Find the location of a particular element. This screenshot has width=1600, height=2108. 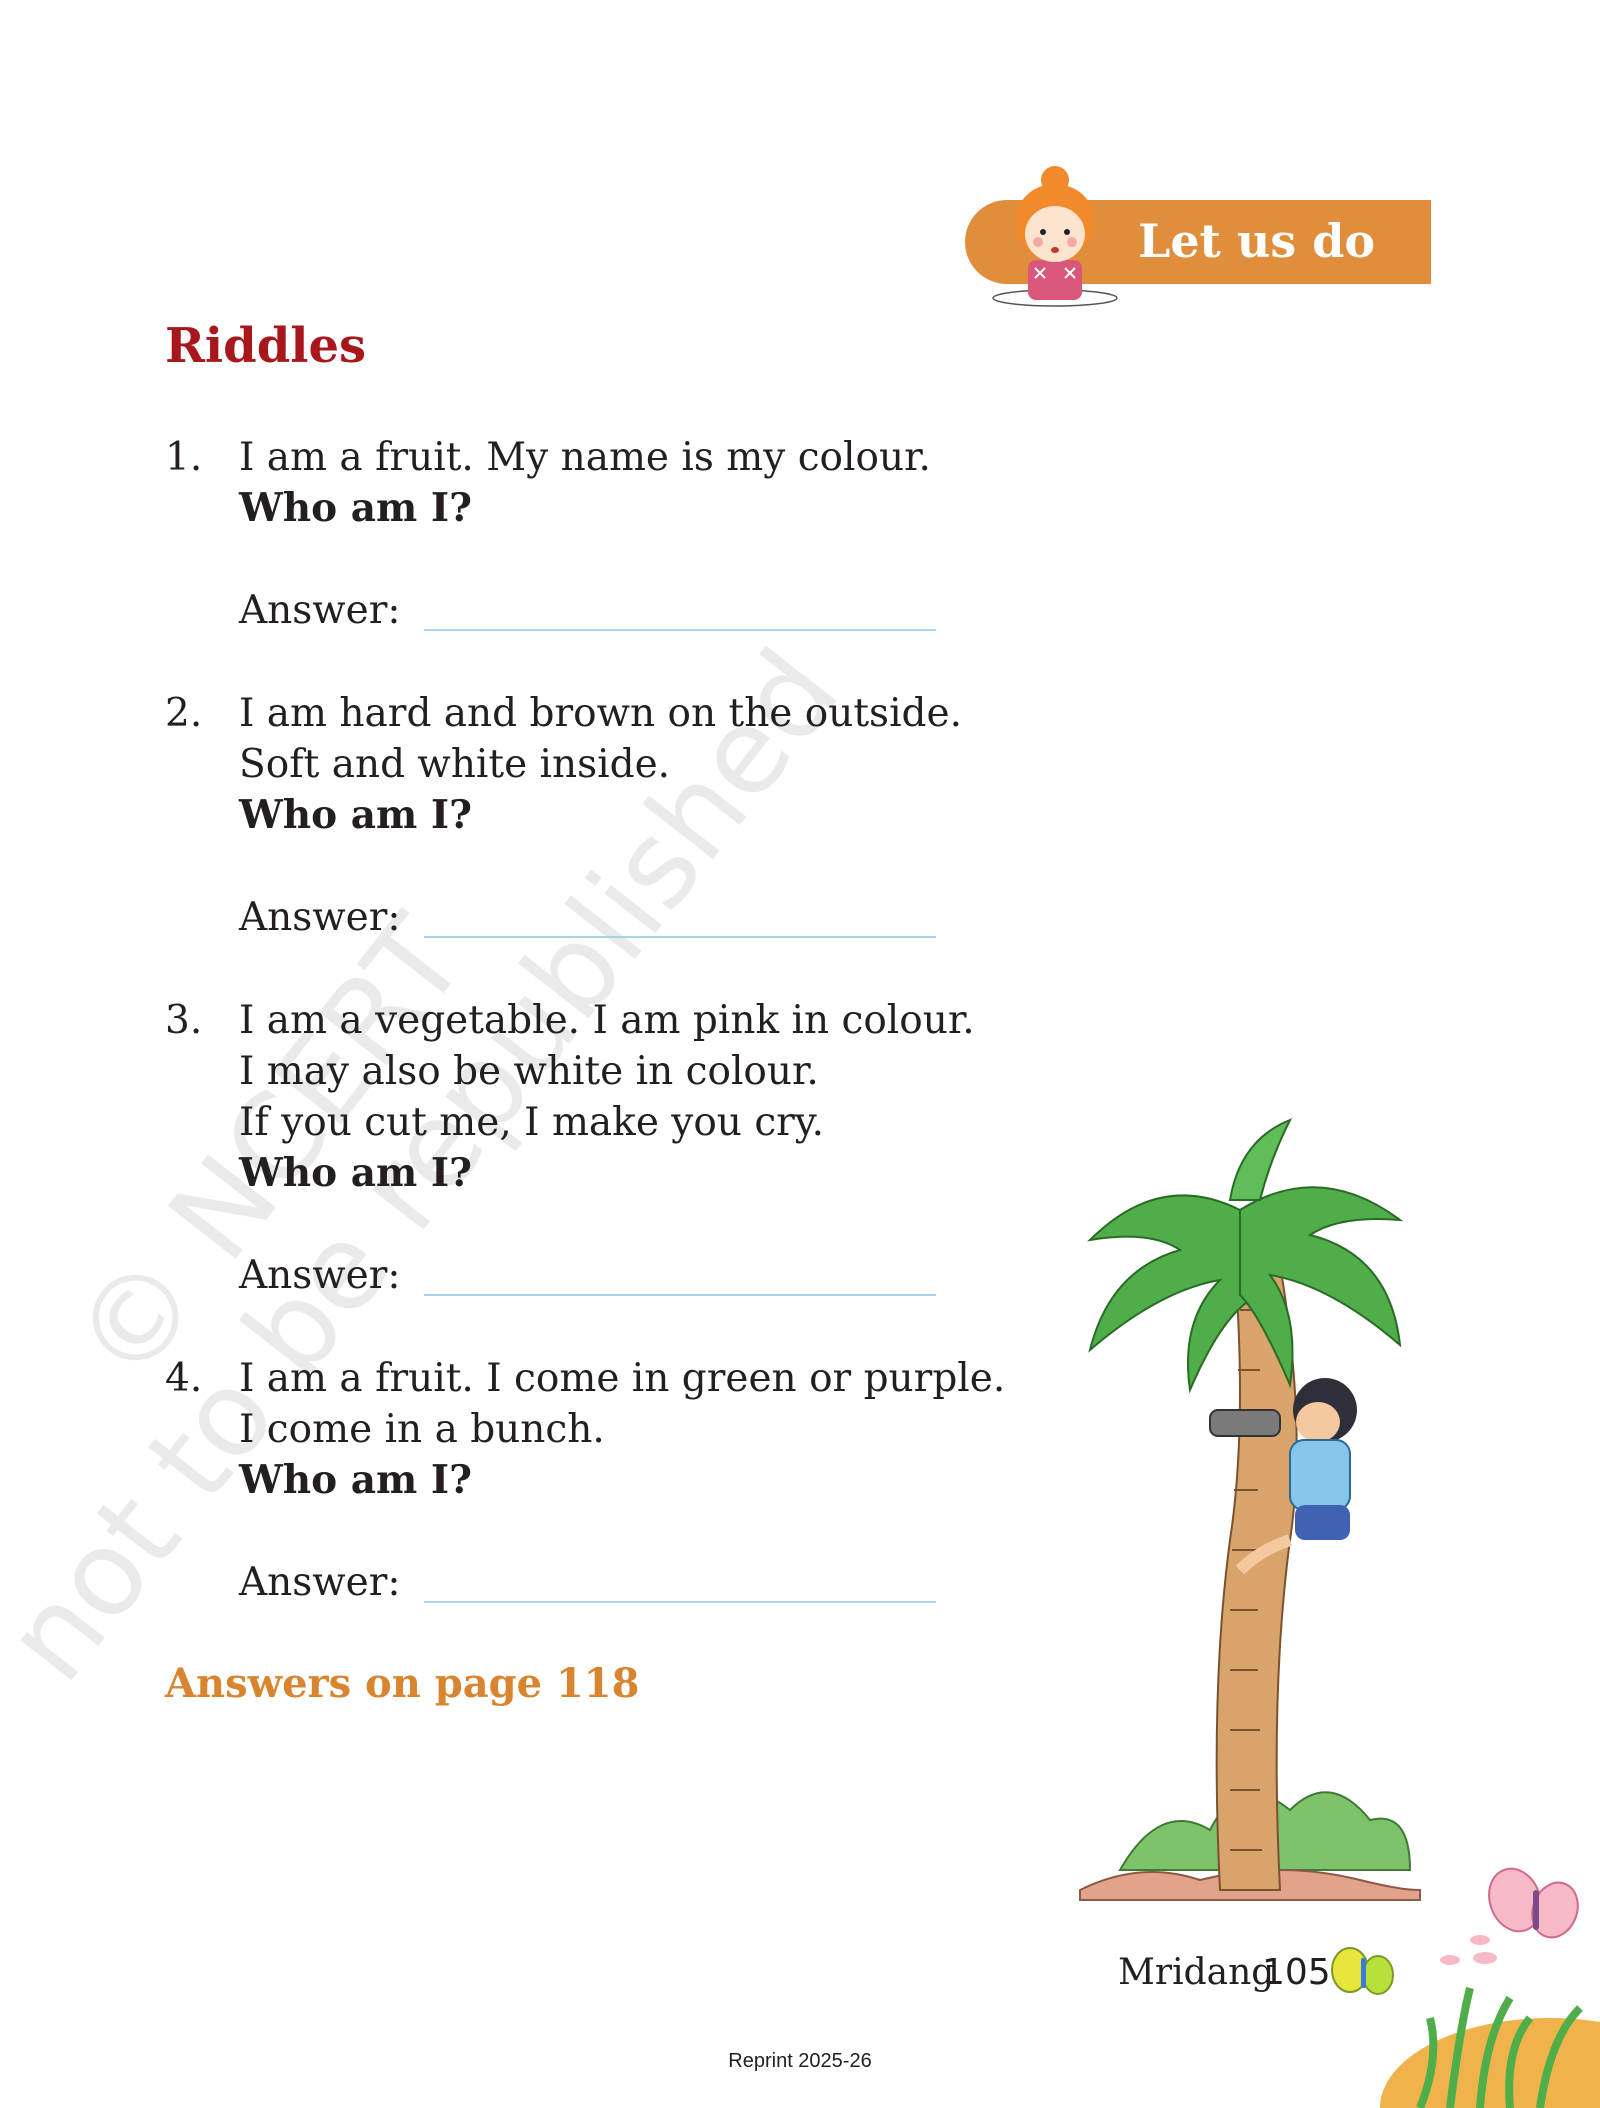

riddle-number: 2. is located at coordinates (184, 713).